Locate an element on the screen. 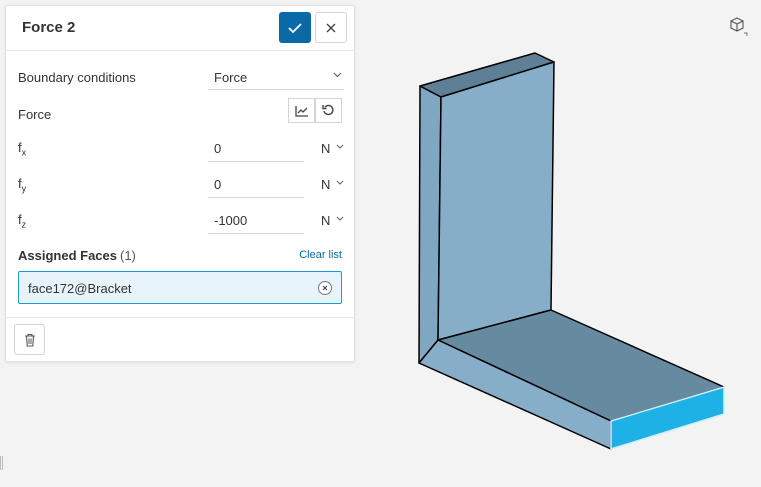 The height and width of the screenshot is (487, 761). fz-input: -1000 is located at coordinates (256, 220).